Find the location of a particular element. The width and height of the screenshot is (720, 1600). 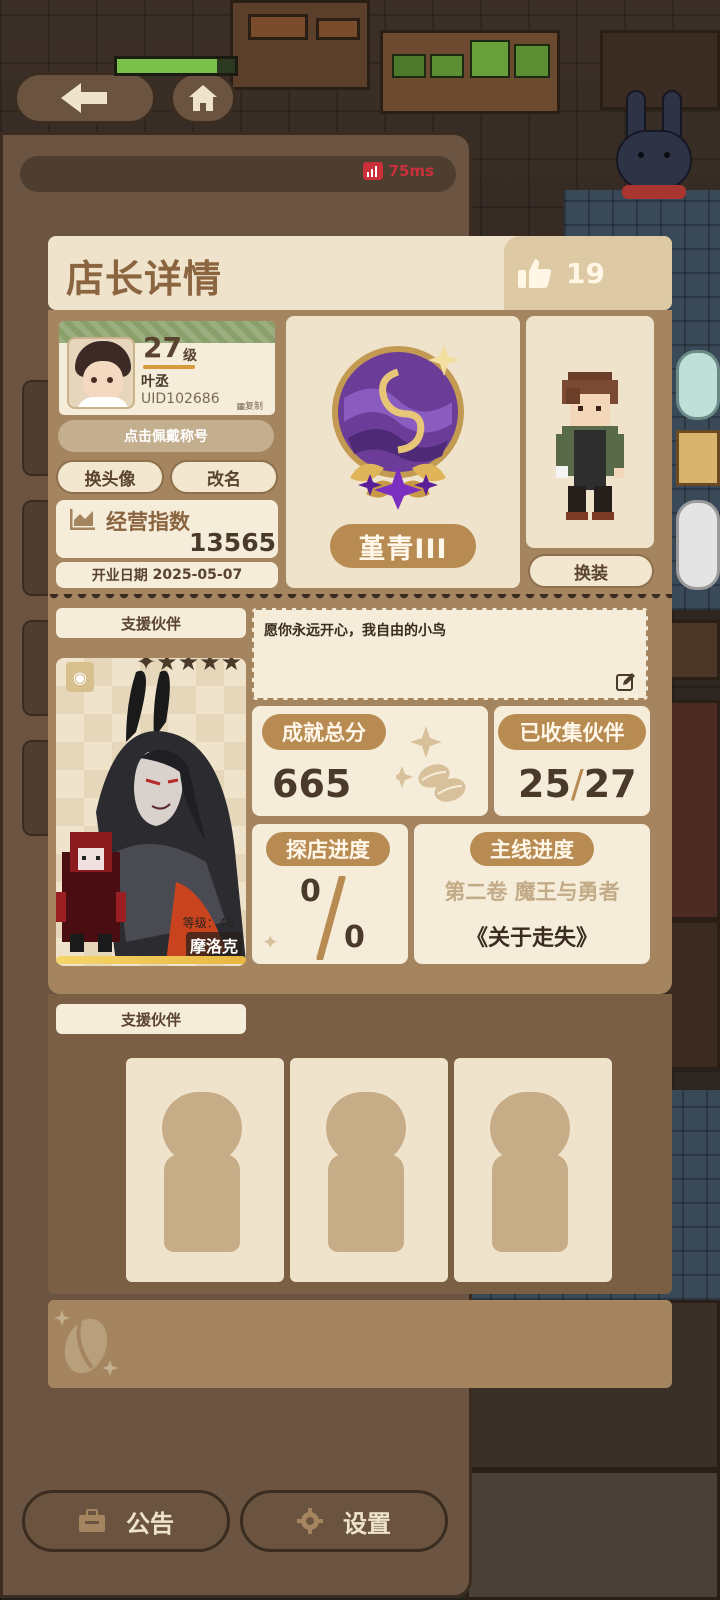

chart-icon is located at coordinates (82, 519).